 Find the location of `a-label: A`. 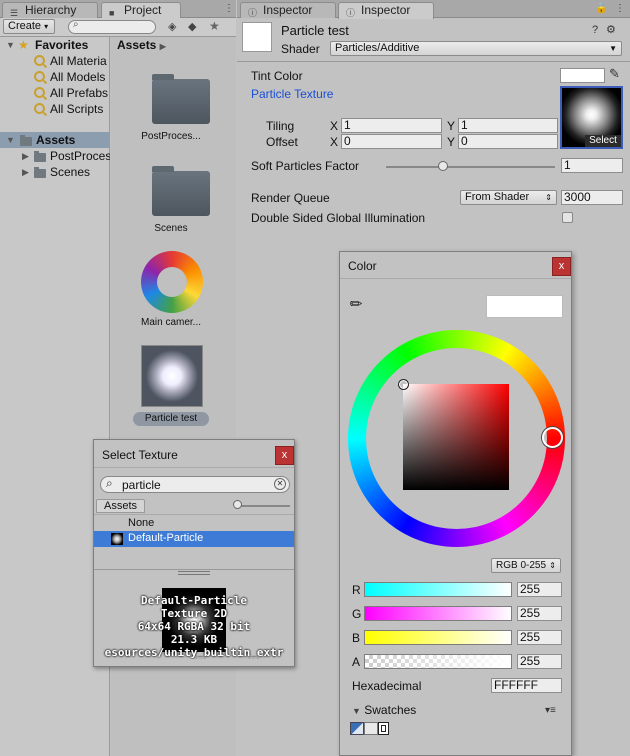

a-label: A is located at coordinates (356, 662).